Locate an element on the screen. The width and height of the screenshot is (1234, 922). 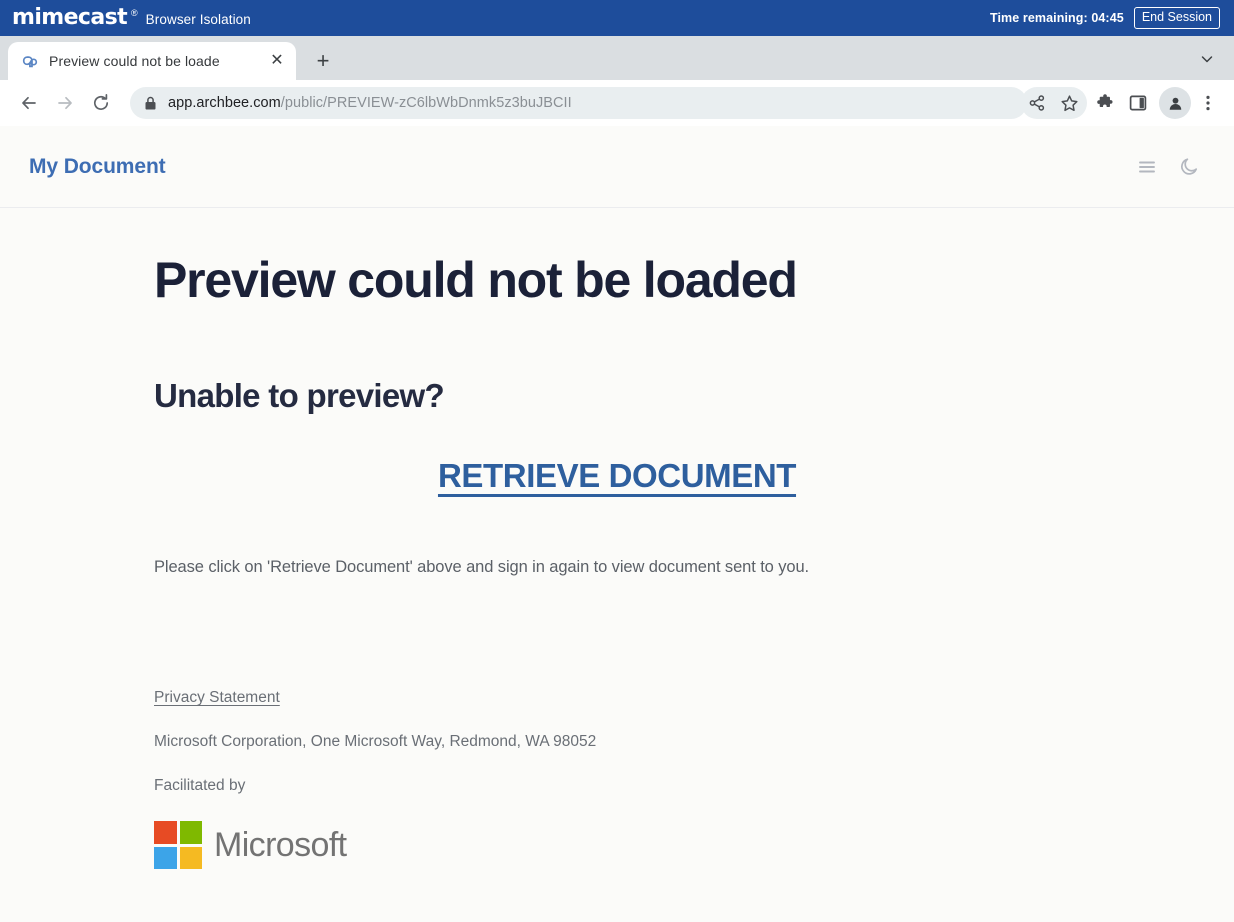
error-heading: Preview could not be loaded is located at coordinates (476, 280).